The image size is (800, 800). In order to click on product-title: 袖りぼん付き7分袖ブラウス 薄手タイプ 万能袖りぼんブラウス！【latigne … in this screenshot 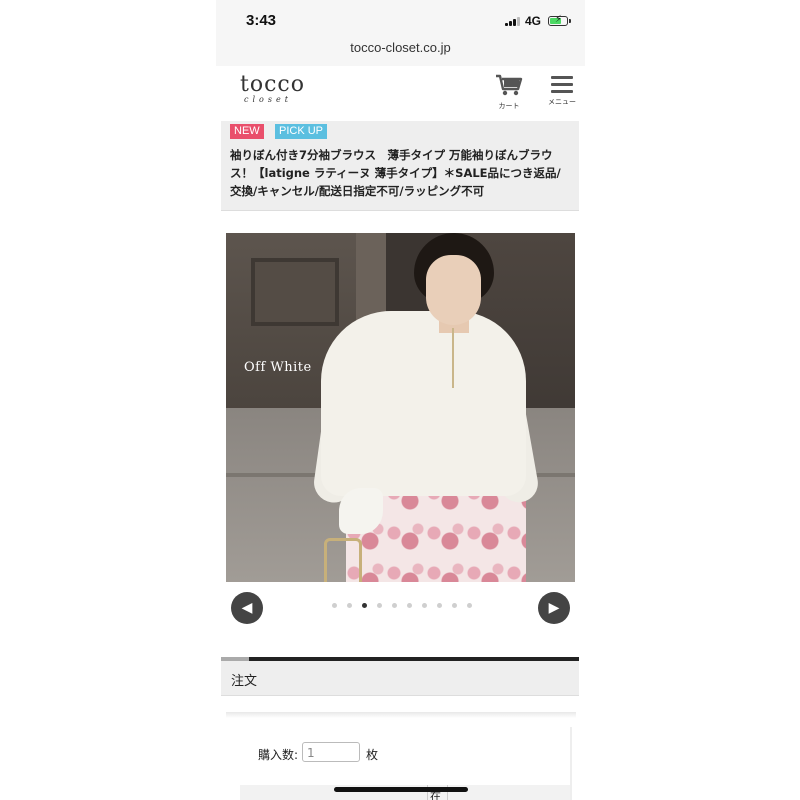, I will do `click(395, 173)`.